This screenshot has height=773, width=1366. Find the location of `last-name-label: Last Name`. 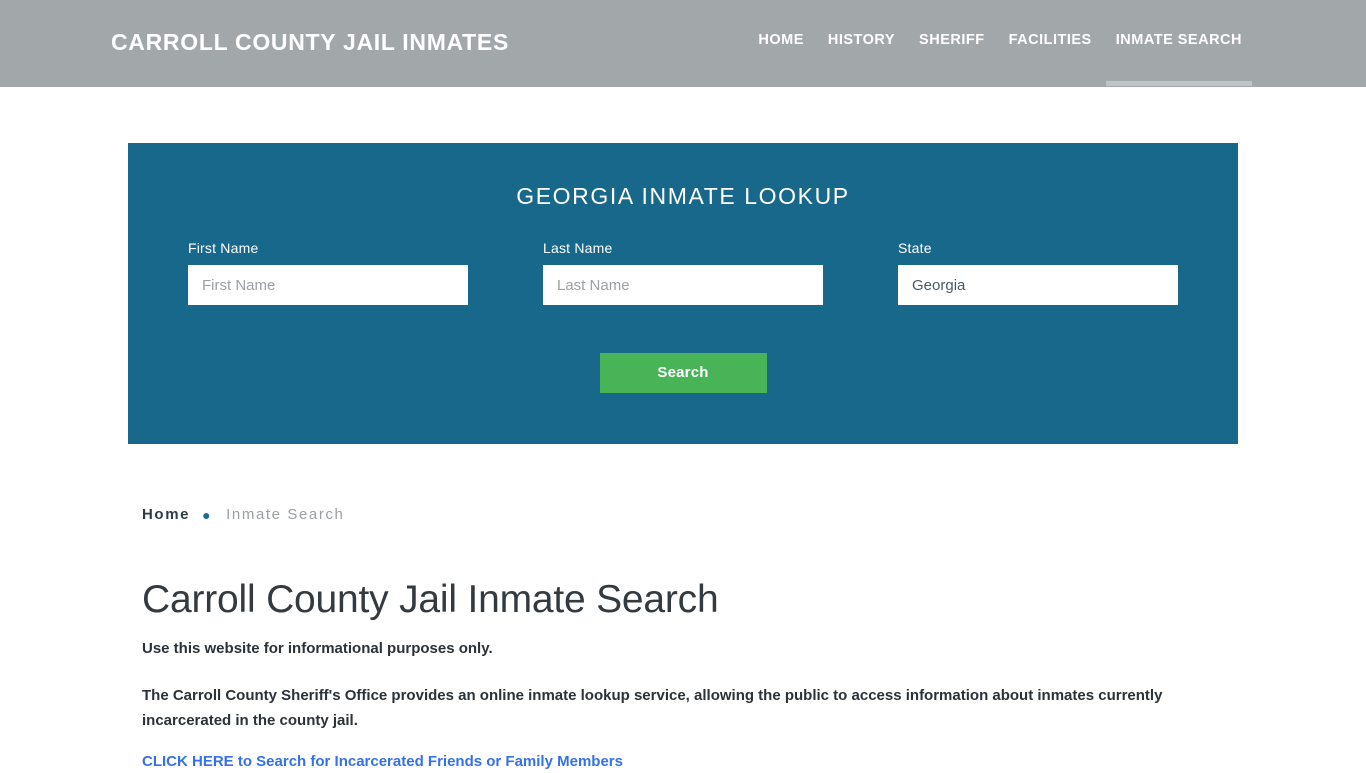

last-name-label: Last Name is located at coordinates (578, 248).